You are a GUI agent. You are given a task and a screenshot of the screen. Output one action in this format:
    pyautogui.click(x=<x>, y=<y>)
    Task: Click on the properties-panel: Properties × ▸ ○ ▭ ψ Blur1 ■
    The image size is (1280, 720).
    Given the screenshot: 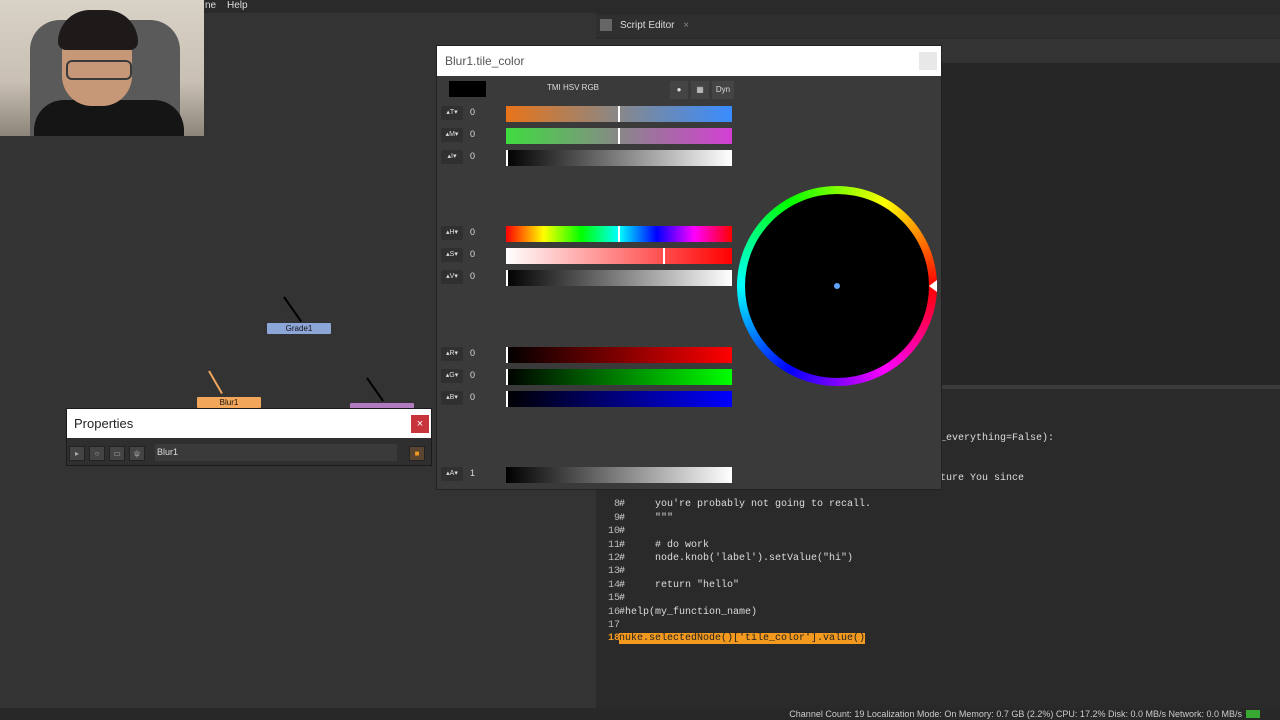 What is the action you would take?
    pyautogui.click(x=249, y=437)
    